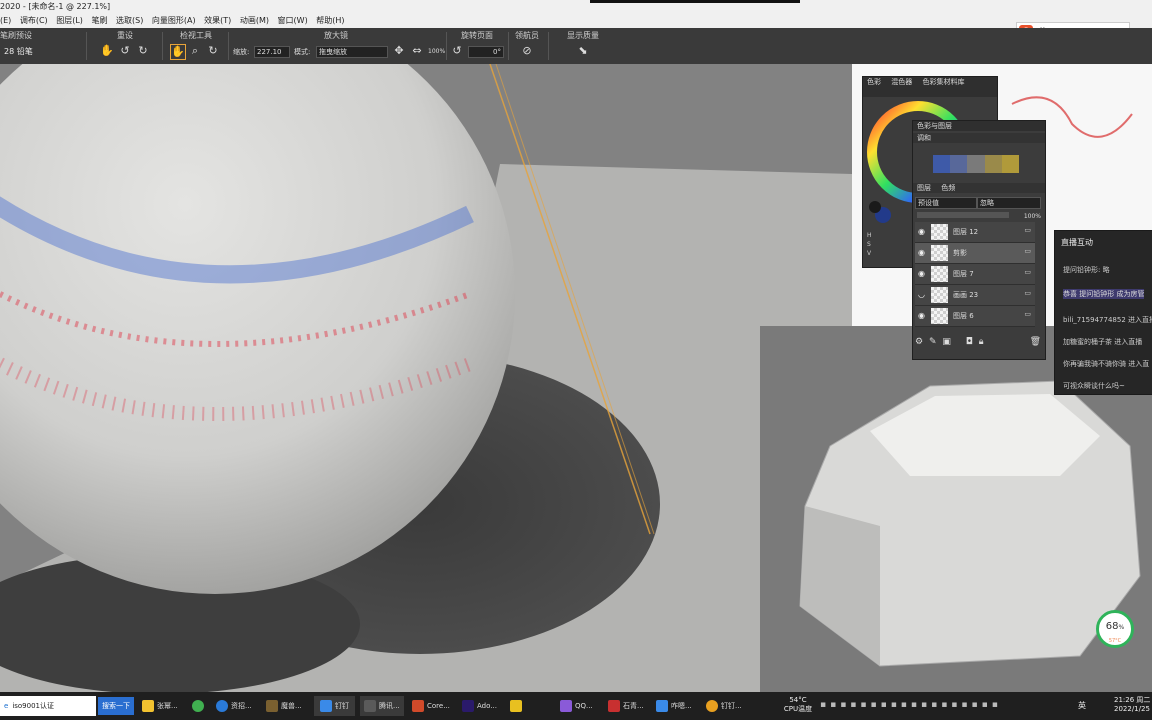 This screenshot has width=1152, height=720. I want to click on layer-row: ◉ 图层 6 ▭, so click(975, 316).